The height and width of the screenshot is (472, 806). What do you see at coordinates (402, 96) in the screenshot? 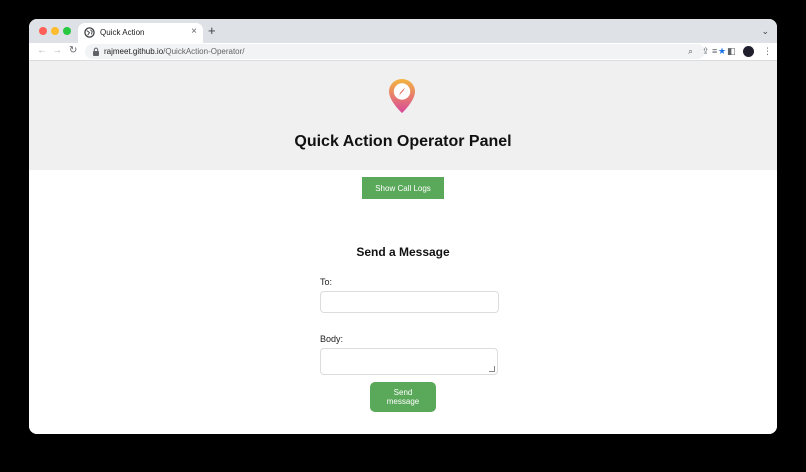
I see `compass-pin-icon` at bounding box center [402, 96].